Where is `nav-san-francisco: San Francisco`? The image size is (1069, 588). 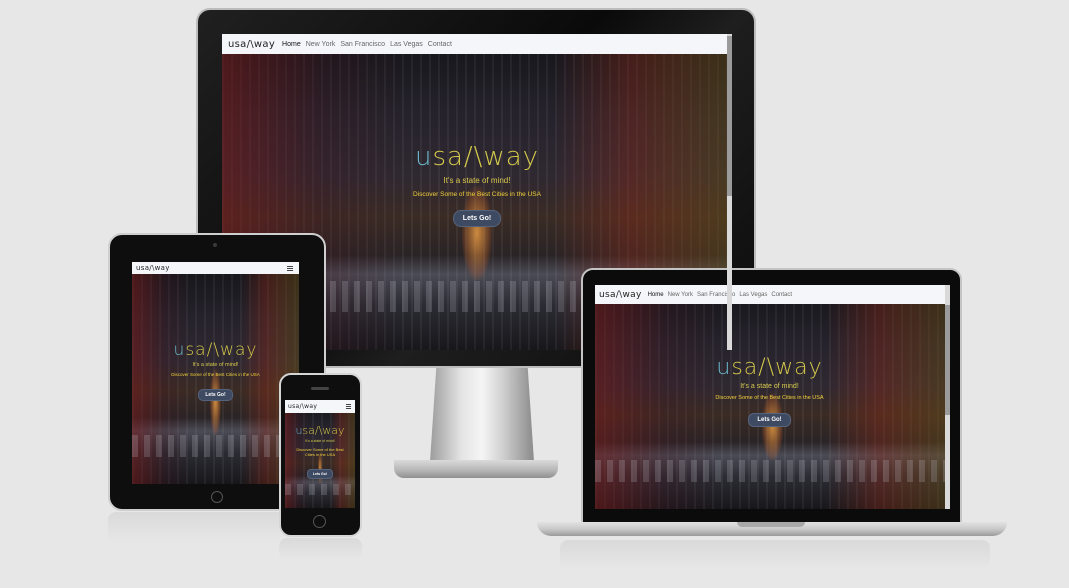 nav-san-francisco: San Francisco is located at coordinates (362, 44).